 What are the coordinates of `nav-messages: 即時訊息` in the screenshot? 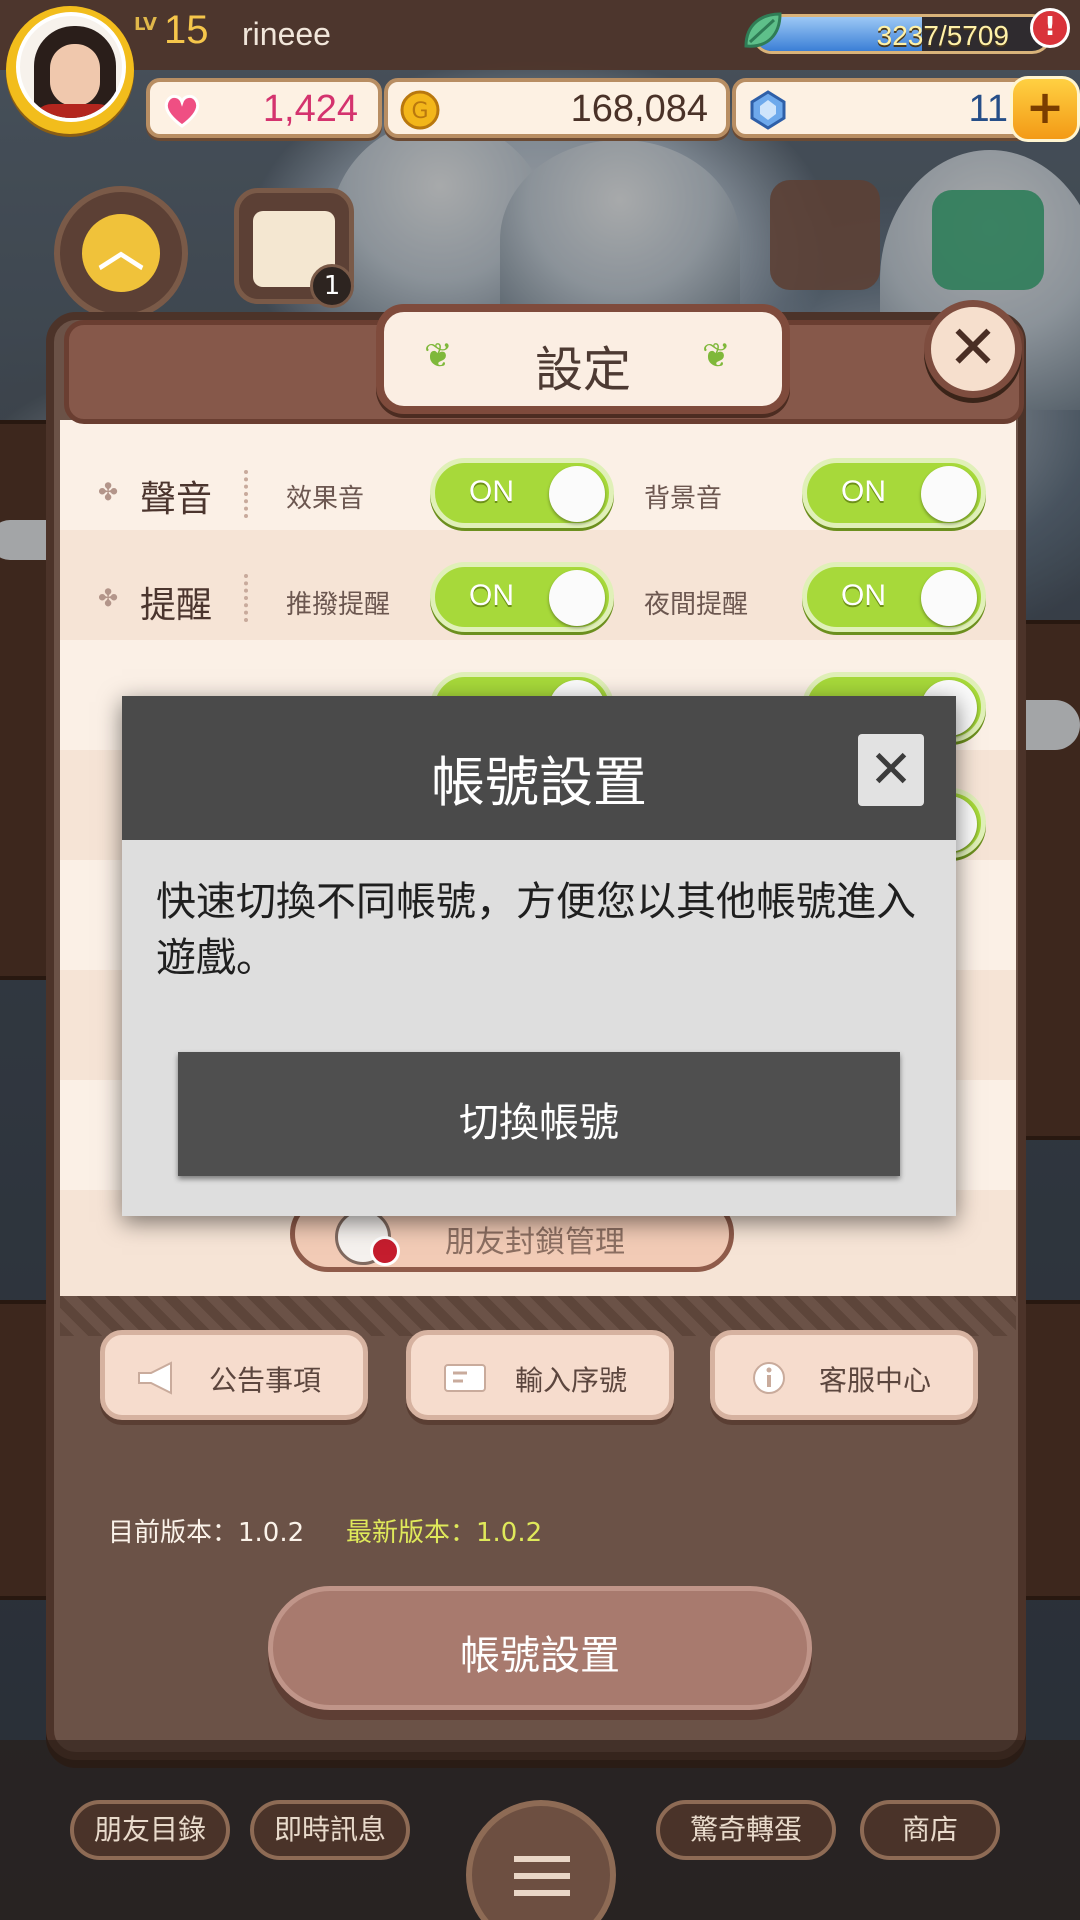 It's located at (330, 1830).